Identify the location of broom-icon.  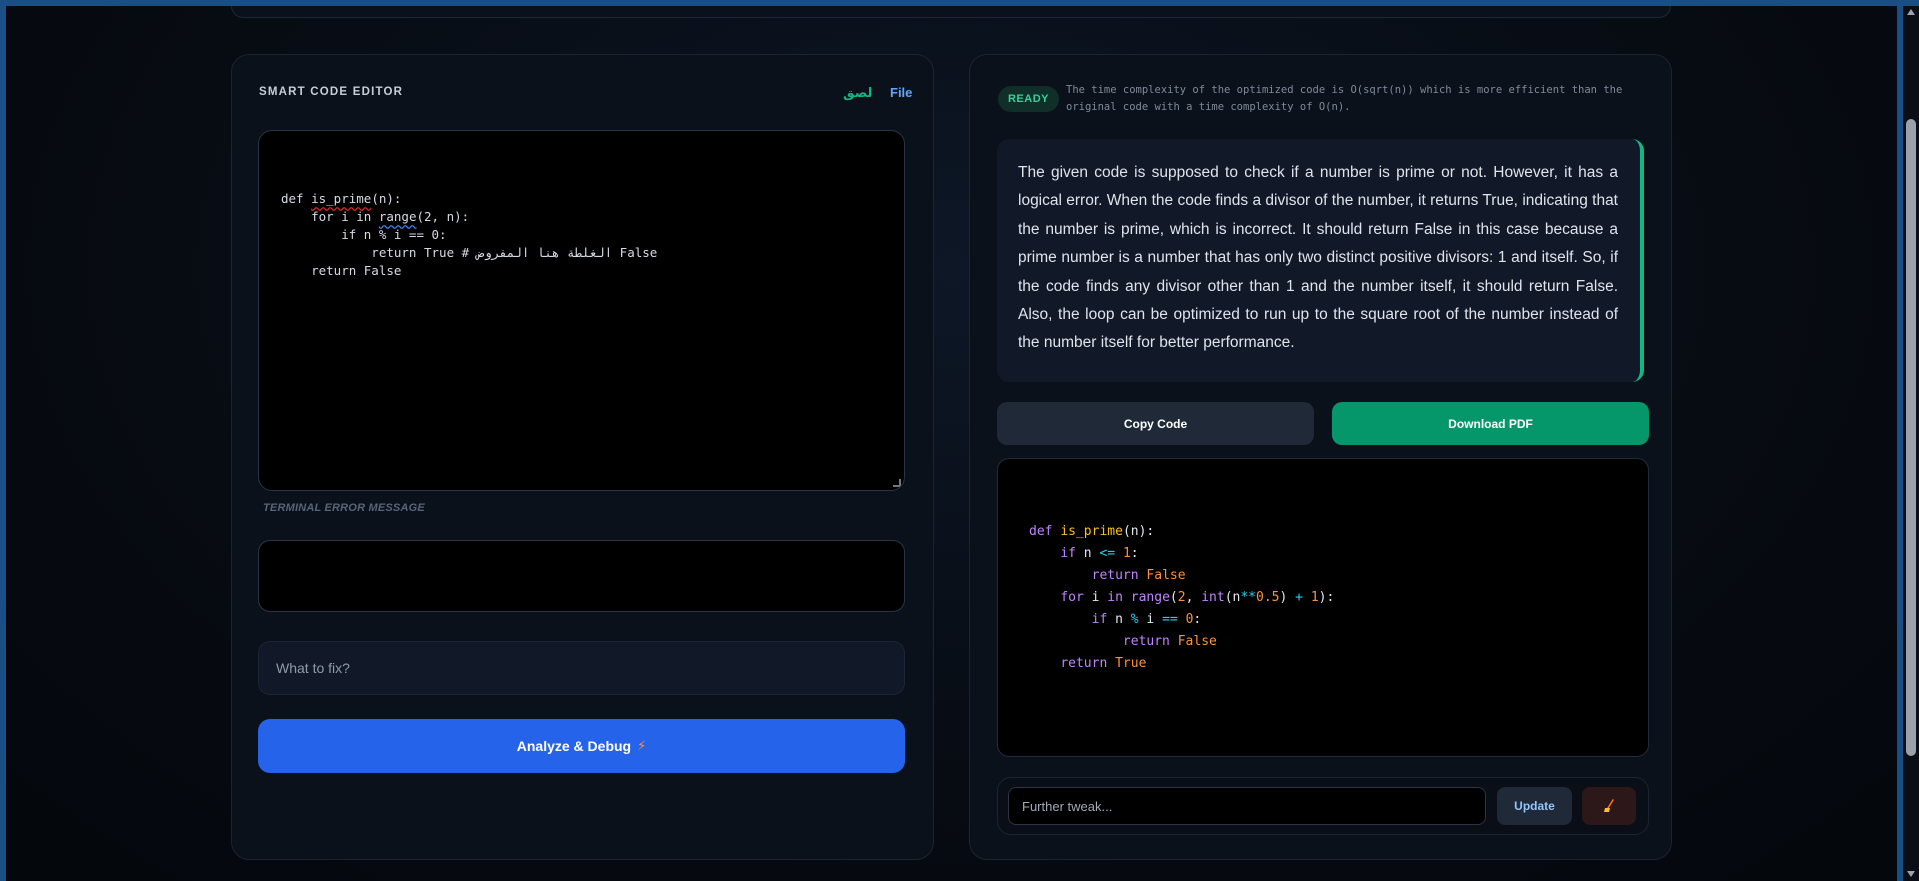
(1609, 805).